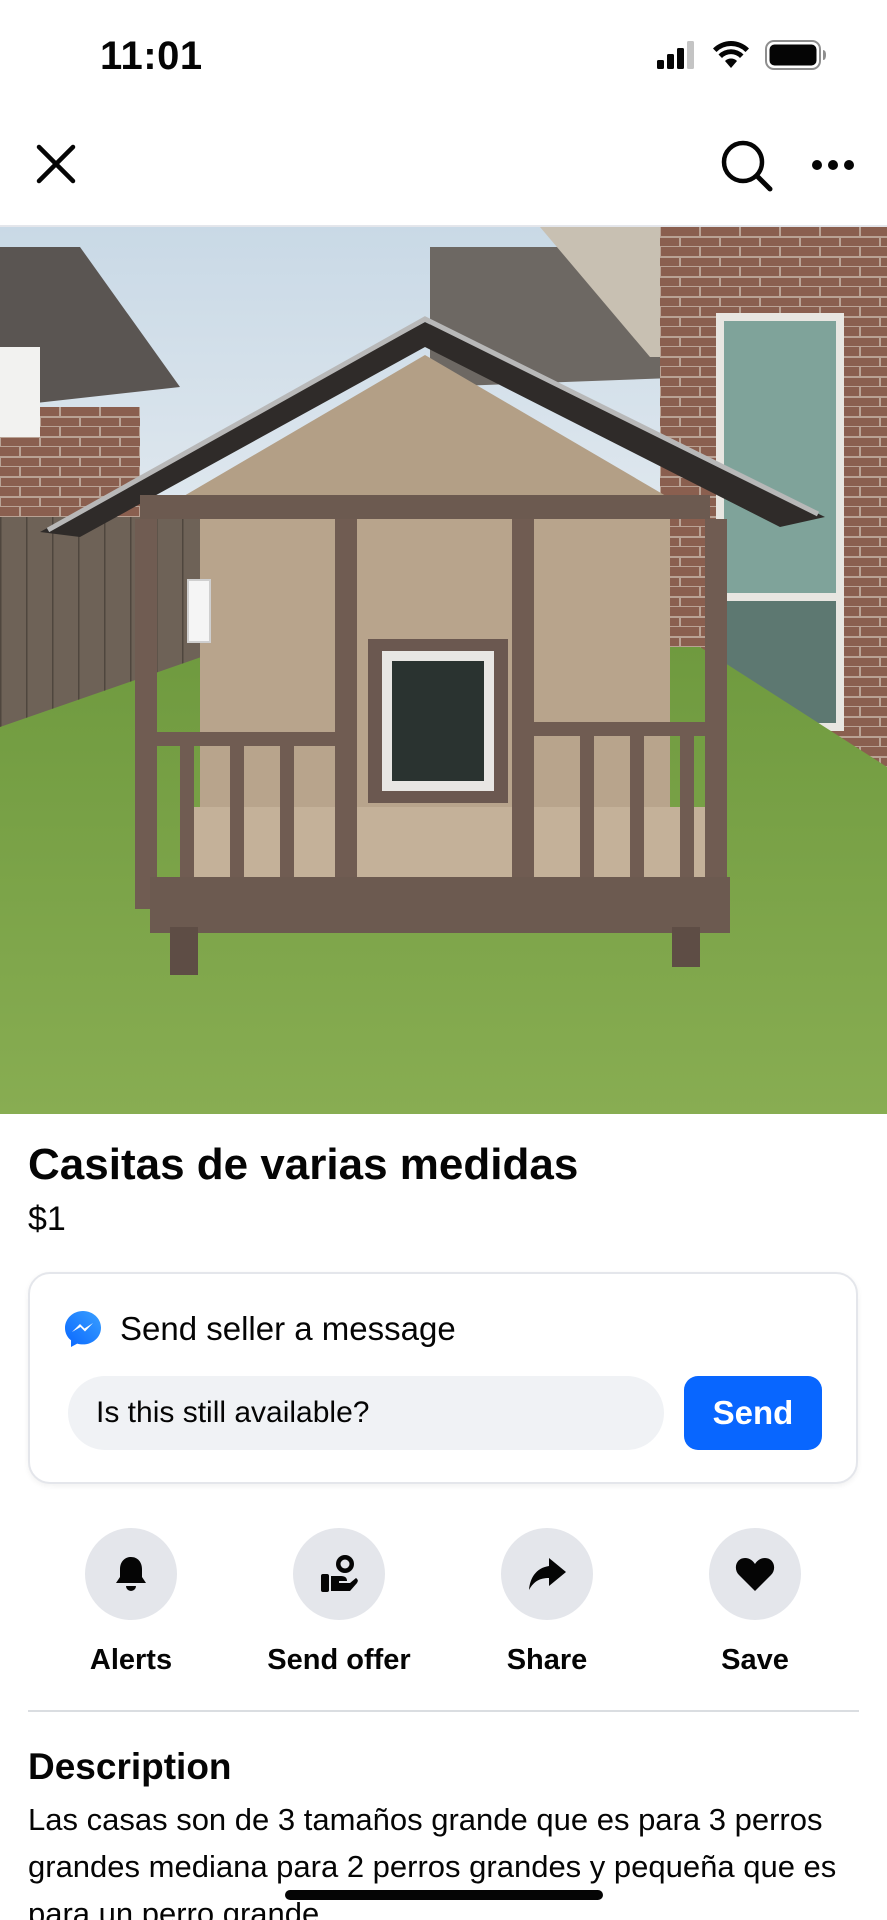 The width and height of the screenshot is (887, 1920). I want to click on send-offer-label: Send offer, so click(339, 1660).